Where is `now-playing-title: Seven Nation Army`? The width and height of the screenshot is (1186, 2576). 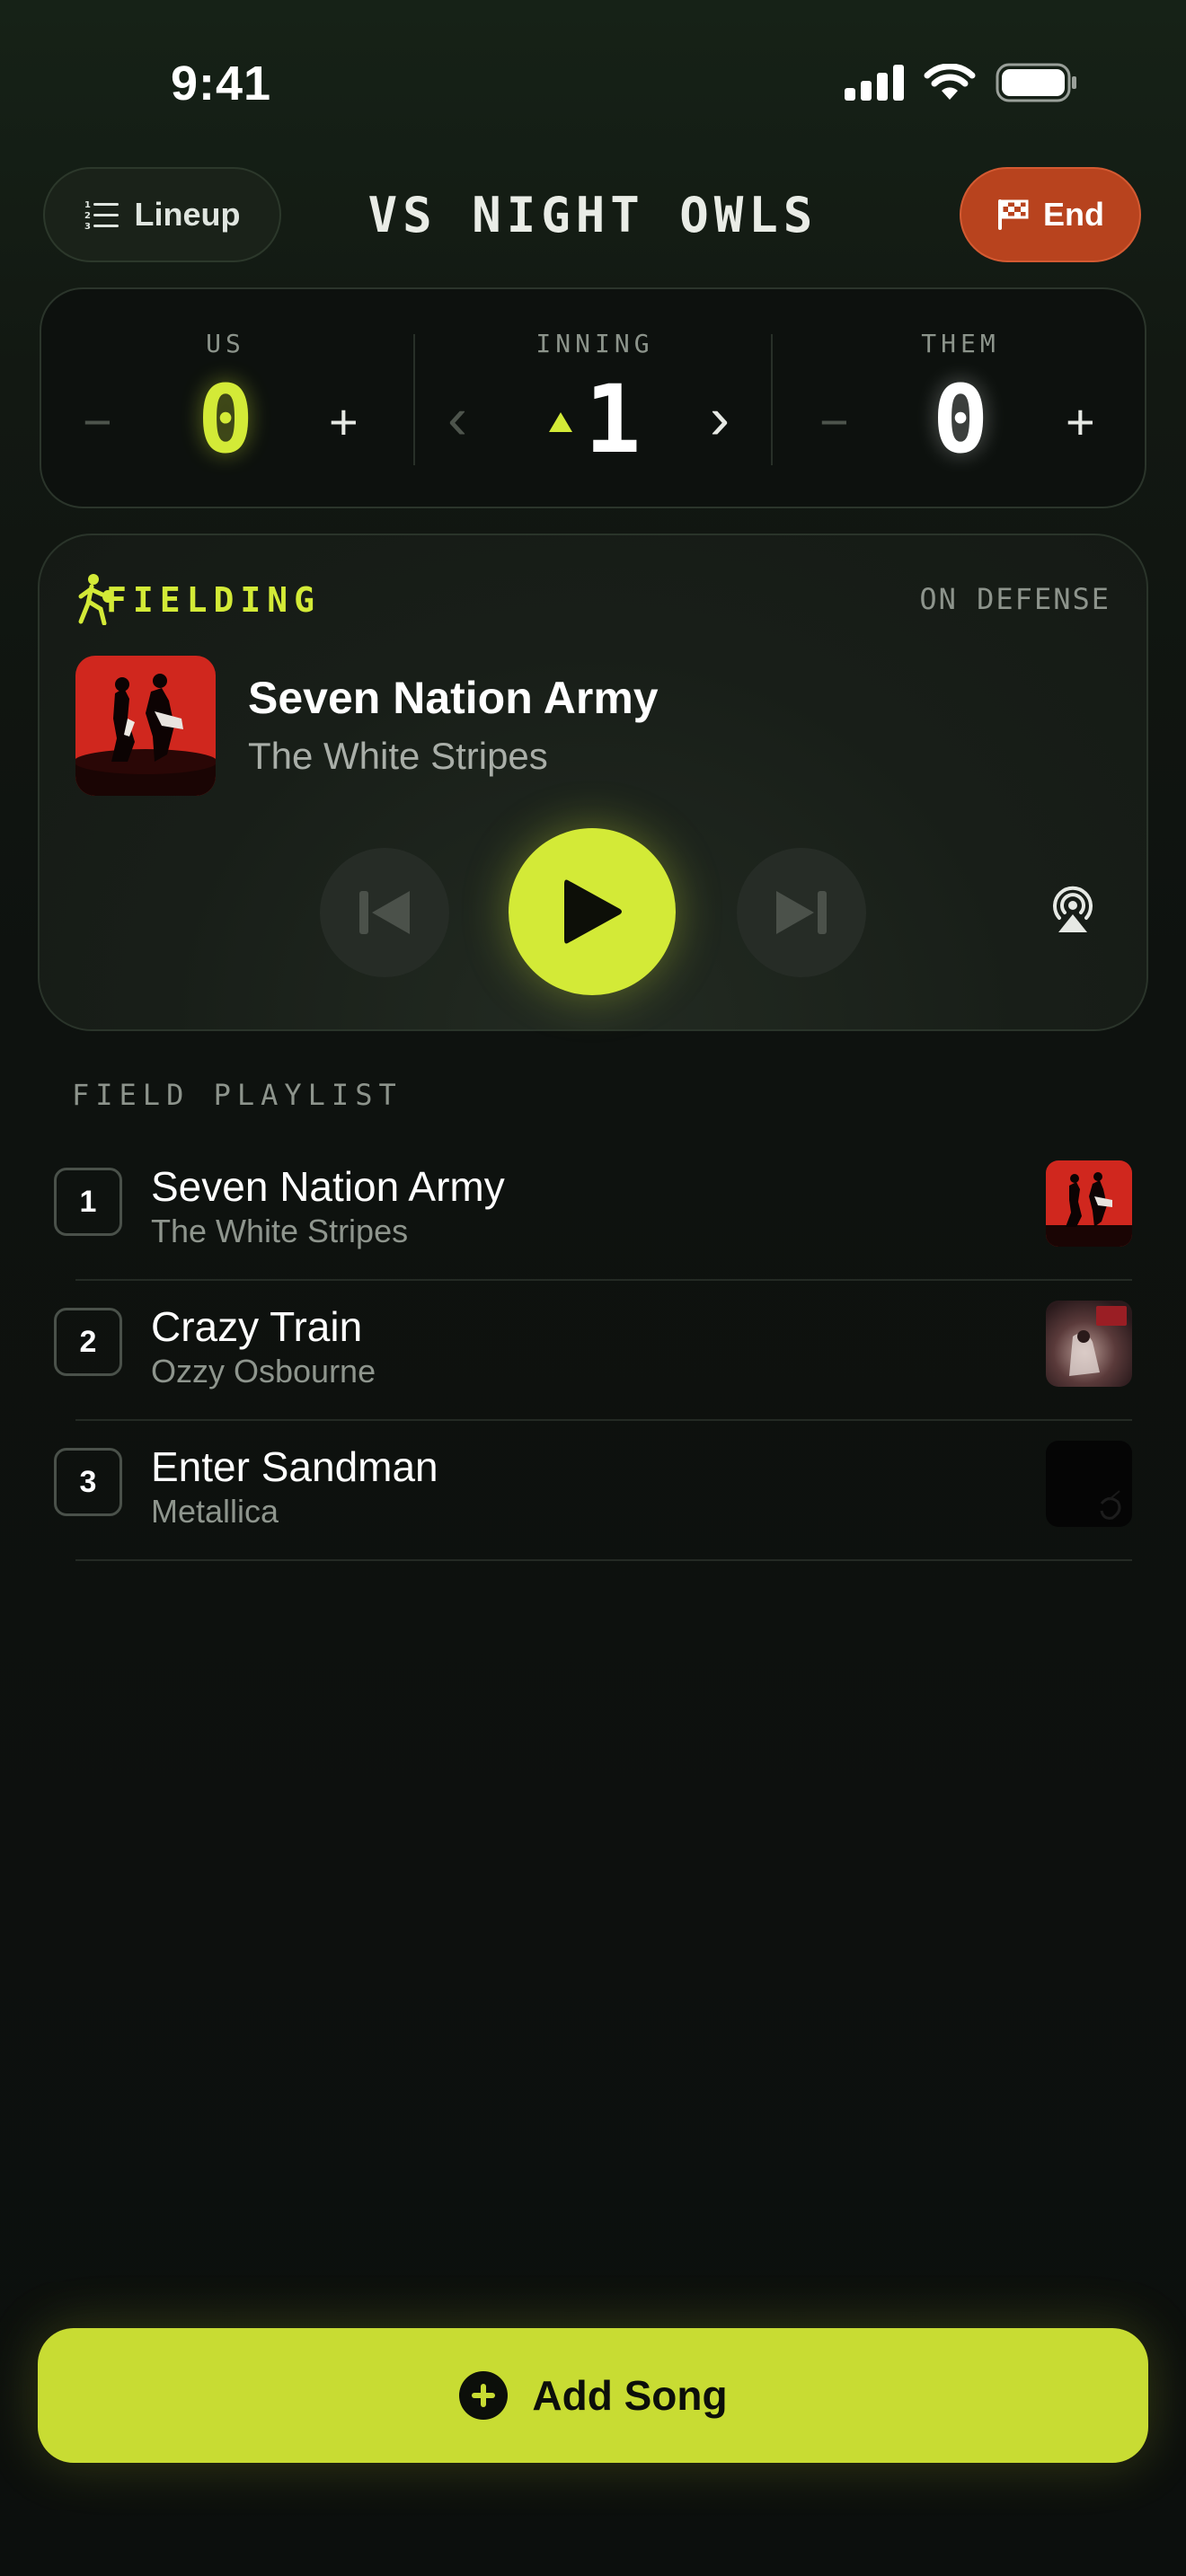
now-playing-title: Seven Nation Army is located at coordinates (453, 698).